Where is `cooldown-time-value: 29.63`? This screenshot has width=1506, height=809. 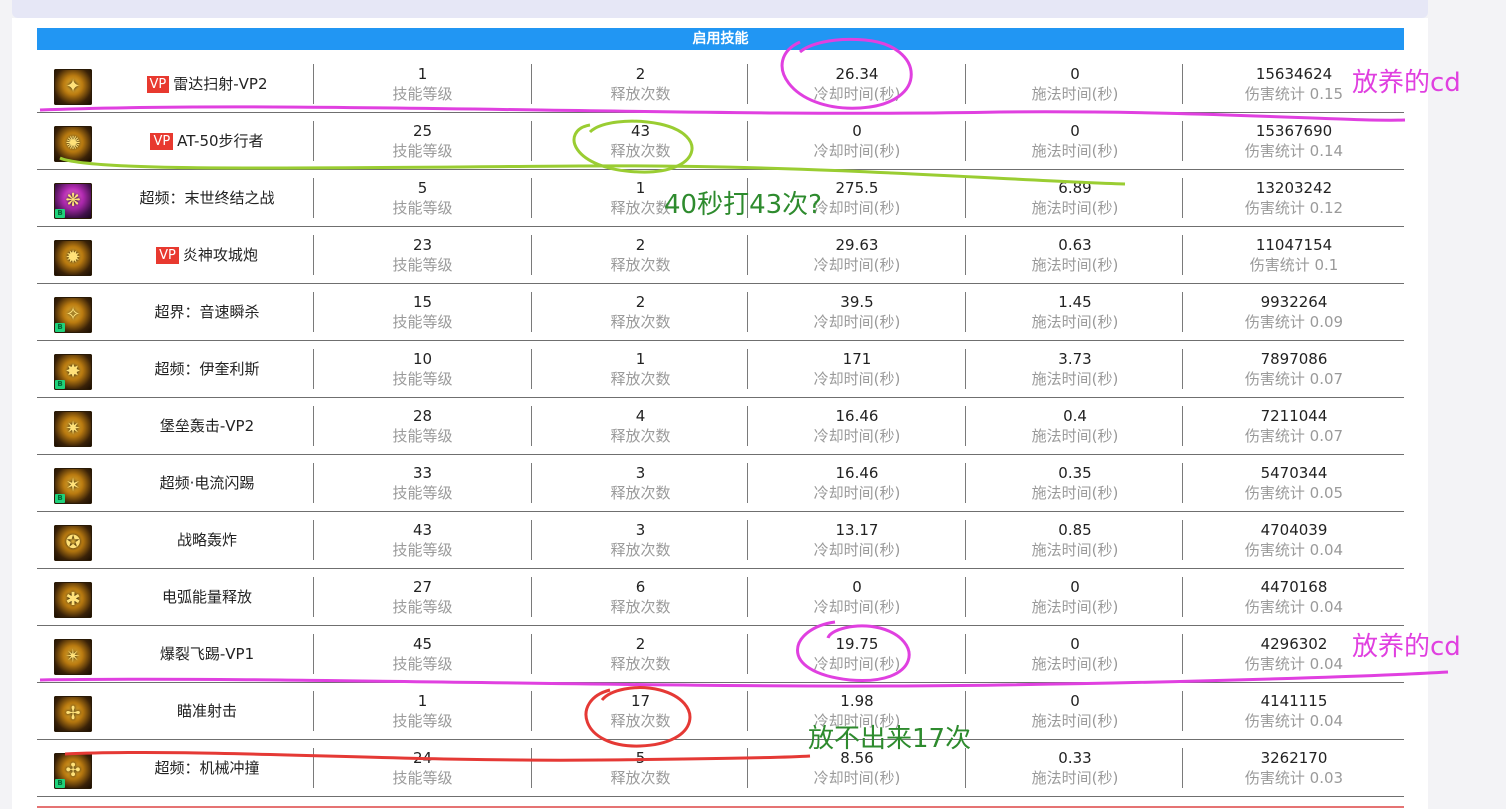 cooldown-time-value: 29.63 is located at coordinates (857, 245).